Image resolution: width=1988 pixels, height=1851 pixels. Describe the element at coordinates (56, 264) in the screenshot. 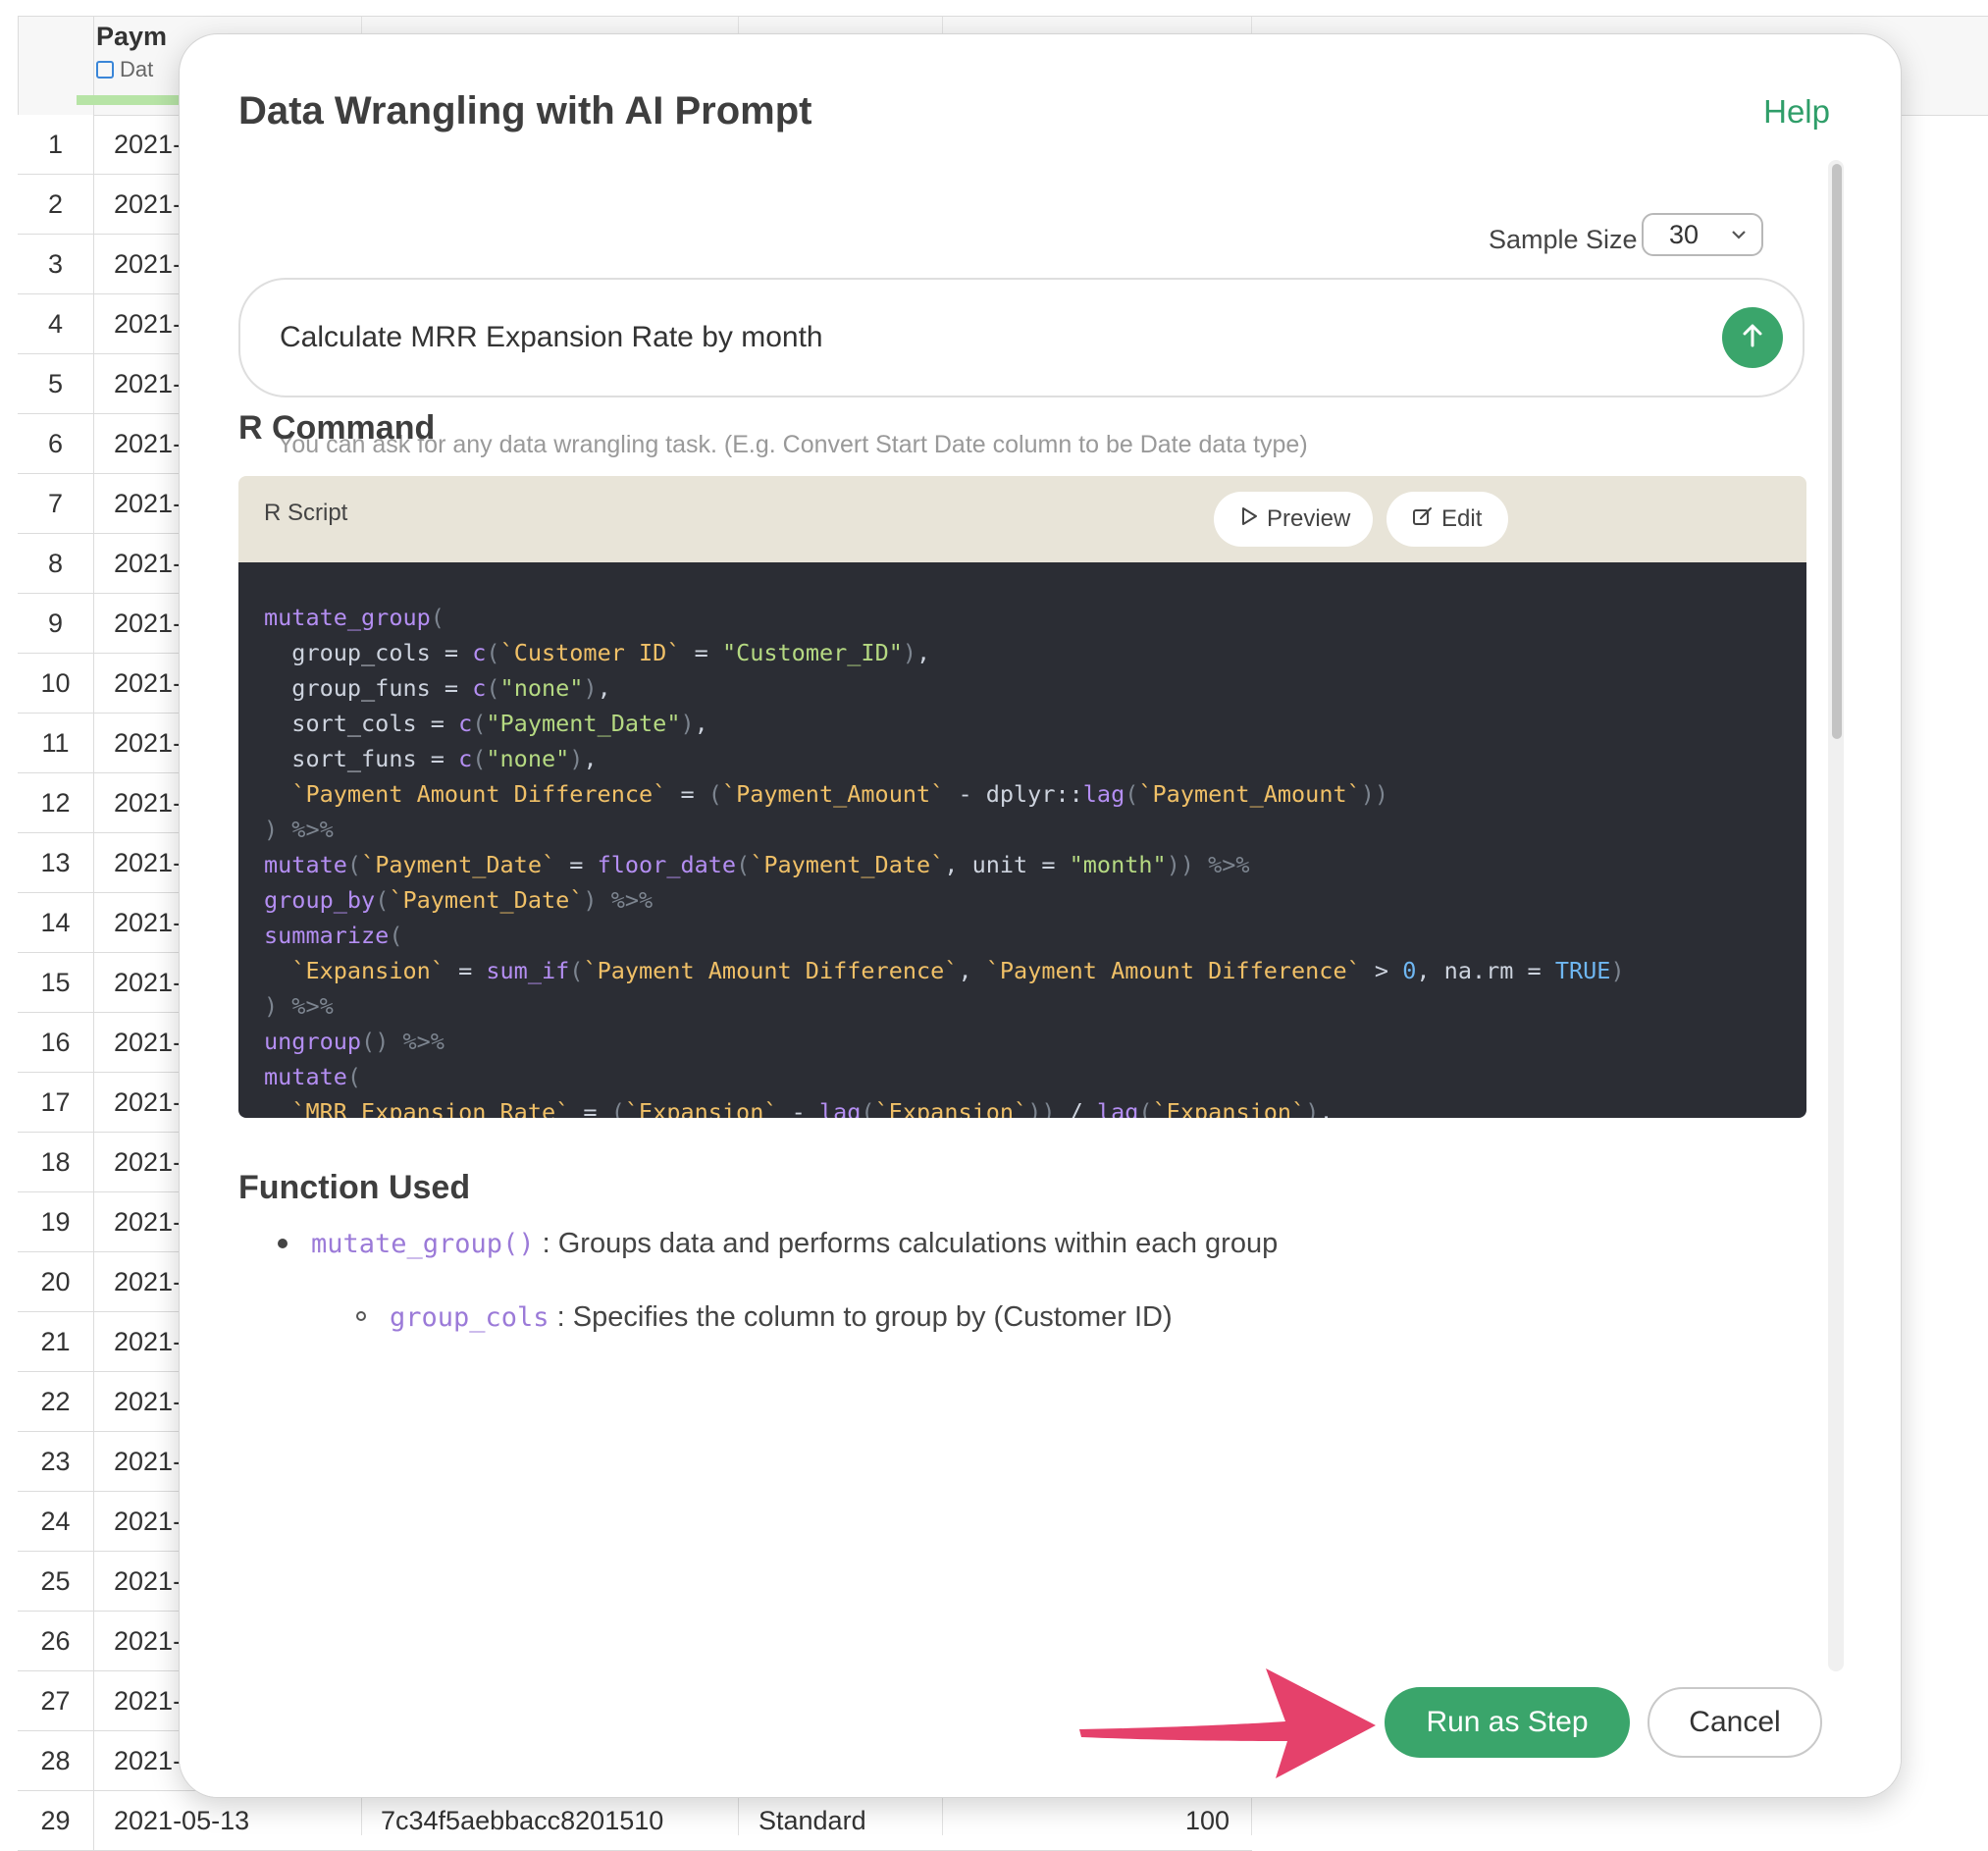

I see `row-number: 3` at that location.